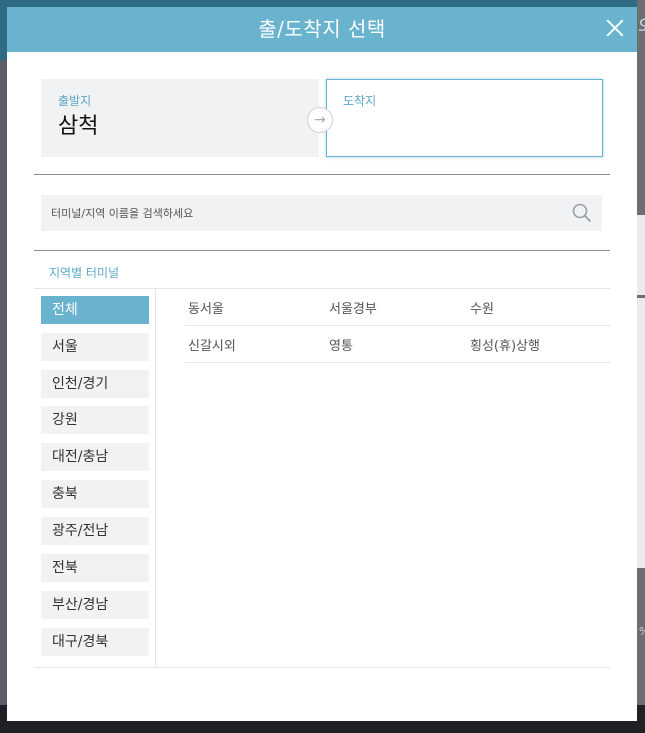  Describe the element at coordinates (341, 344) in the screenshot. I see `terminal-item: 영통` at that location.